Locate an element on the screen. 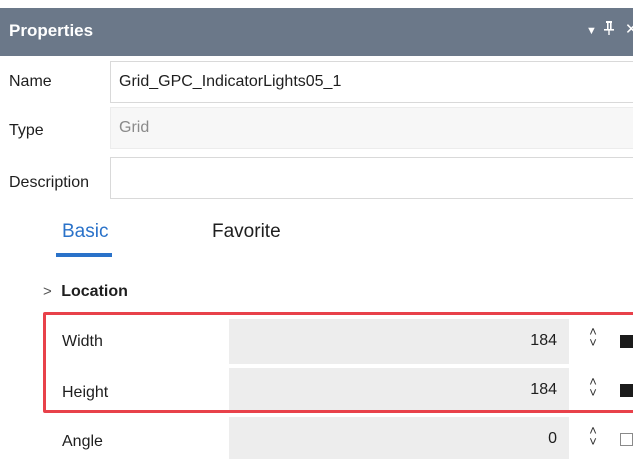  angle-label: Angle is located at coordinates (82, 441).